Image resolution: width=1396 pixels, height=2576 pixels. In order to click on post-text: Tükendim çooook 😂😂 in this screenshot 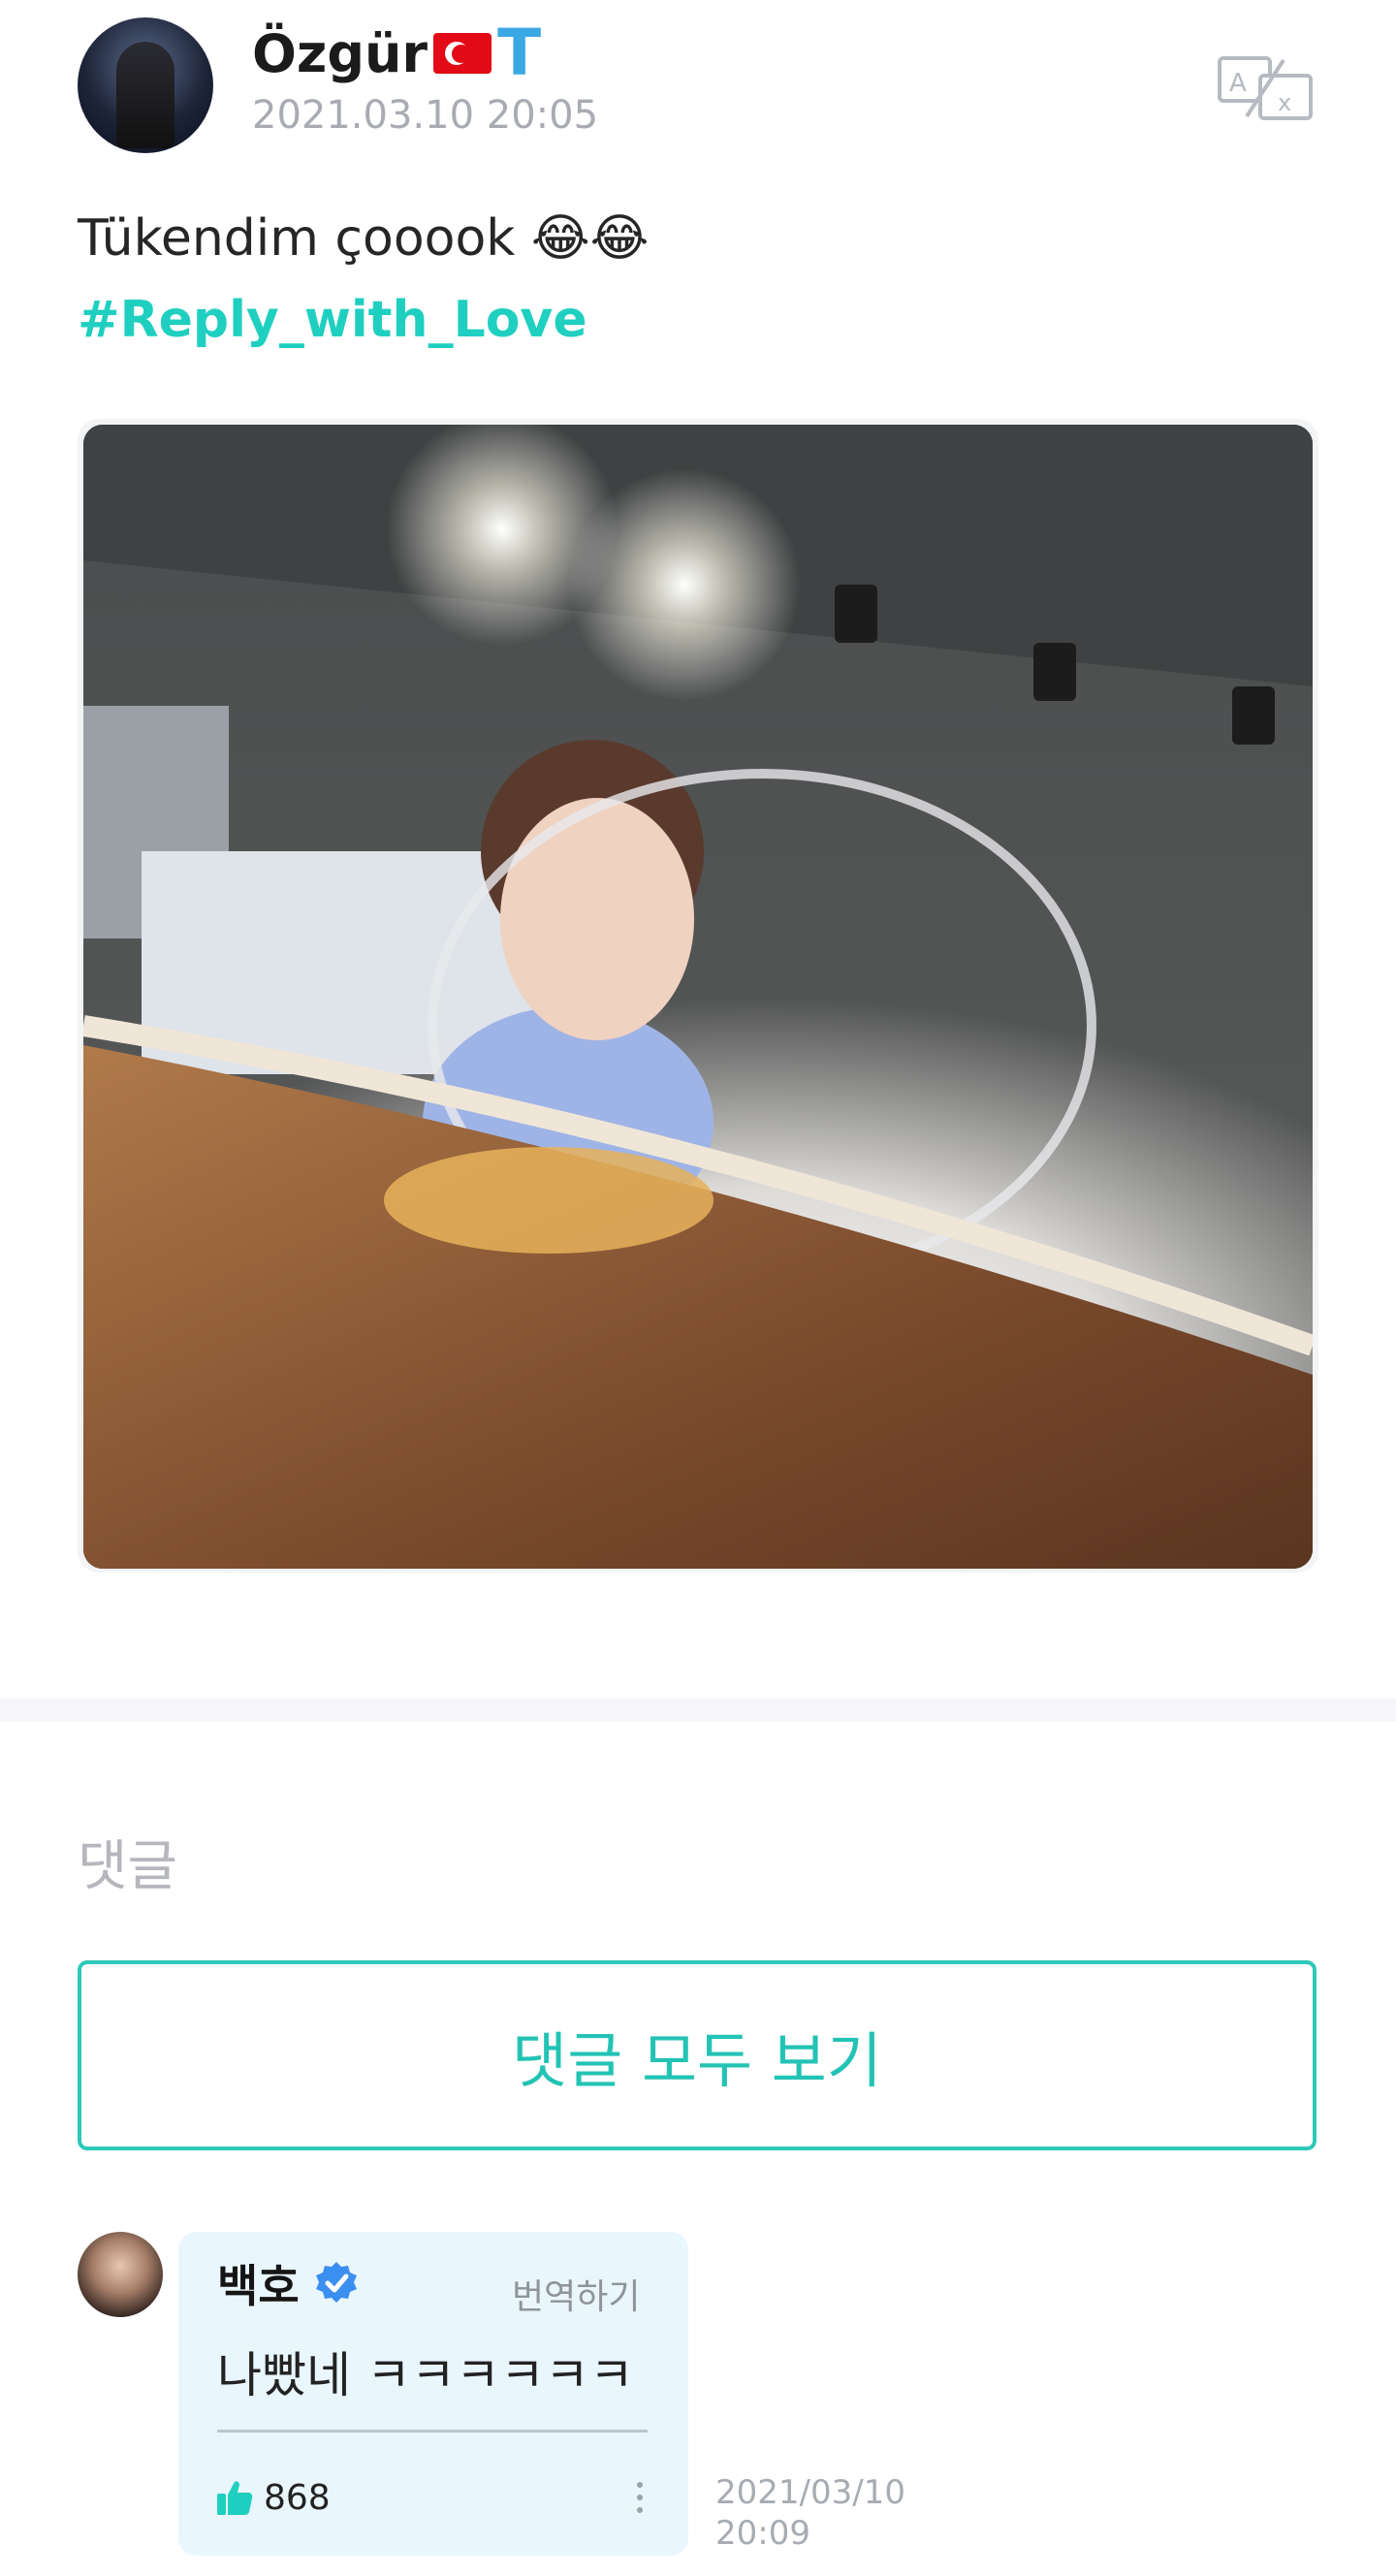, I will do `click(364, 238)`.